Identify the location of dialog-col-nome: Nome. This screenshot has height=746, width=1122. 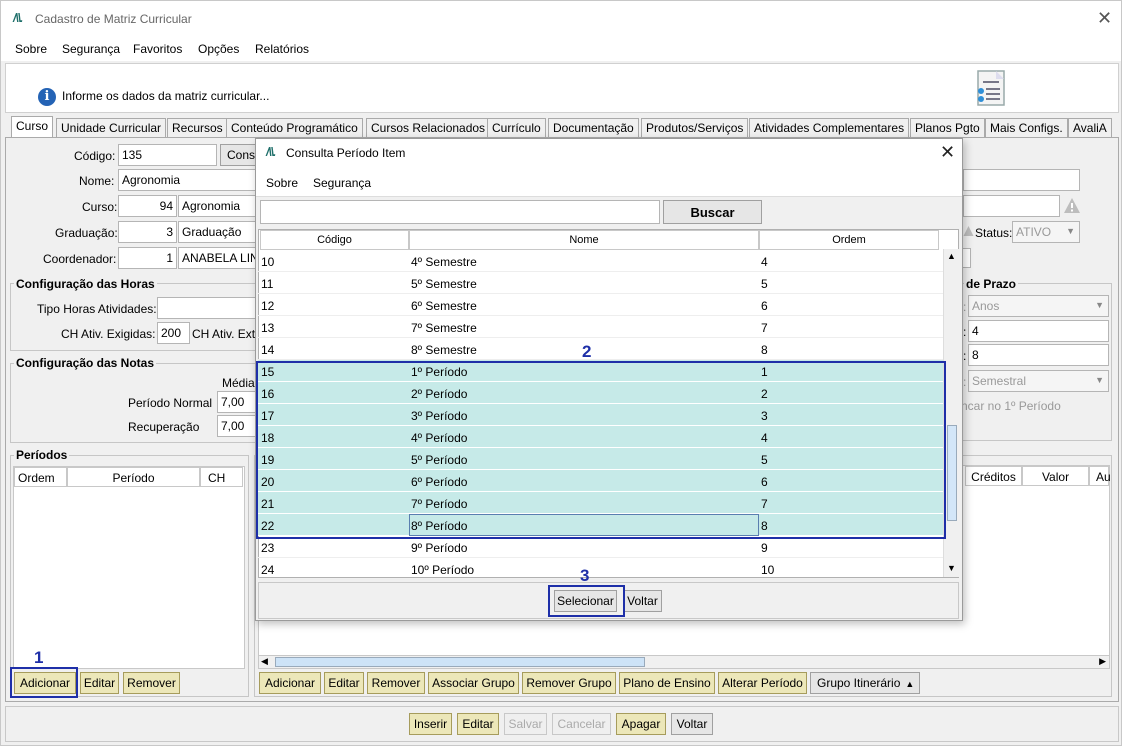
(584, 240).